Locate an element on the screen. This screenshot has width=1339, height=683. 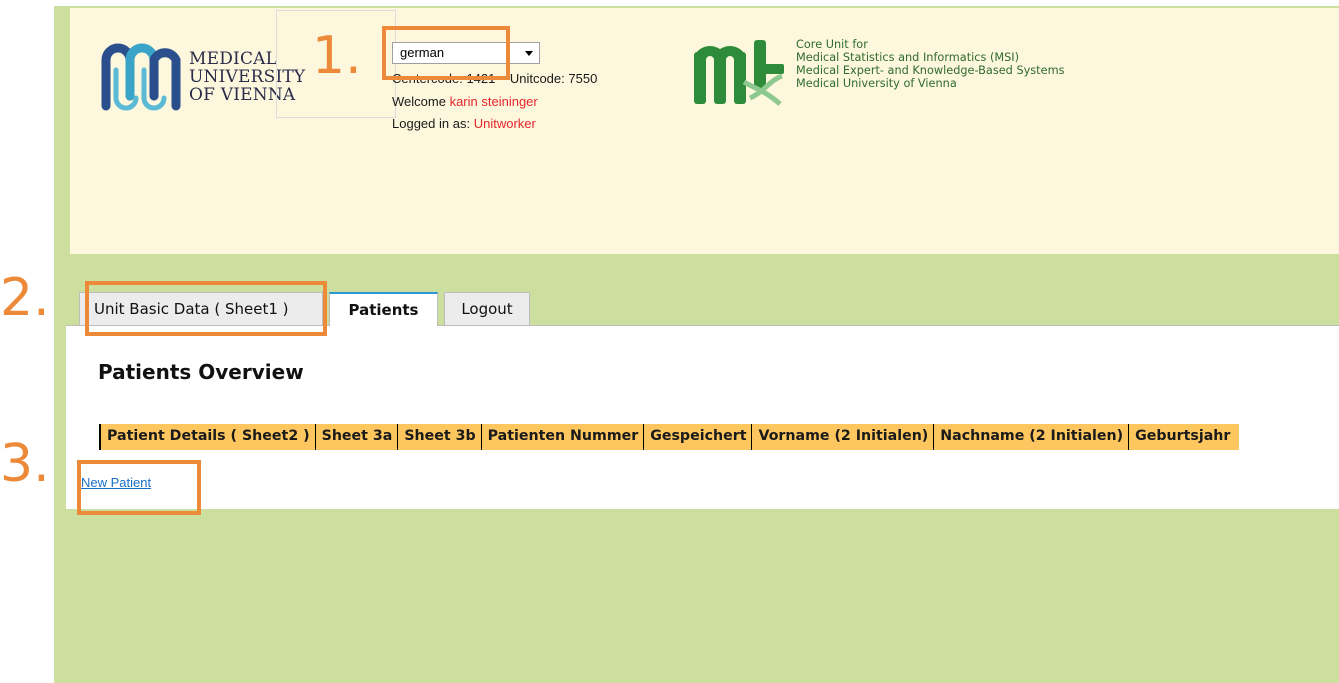
annotation-number-3: 3. is located at coordinates (25, 464).